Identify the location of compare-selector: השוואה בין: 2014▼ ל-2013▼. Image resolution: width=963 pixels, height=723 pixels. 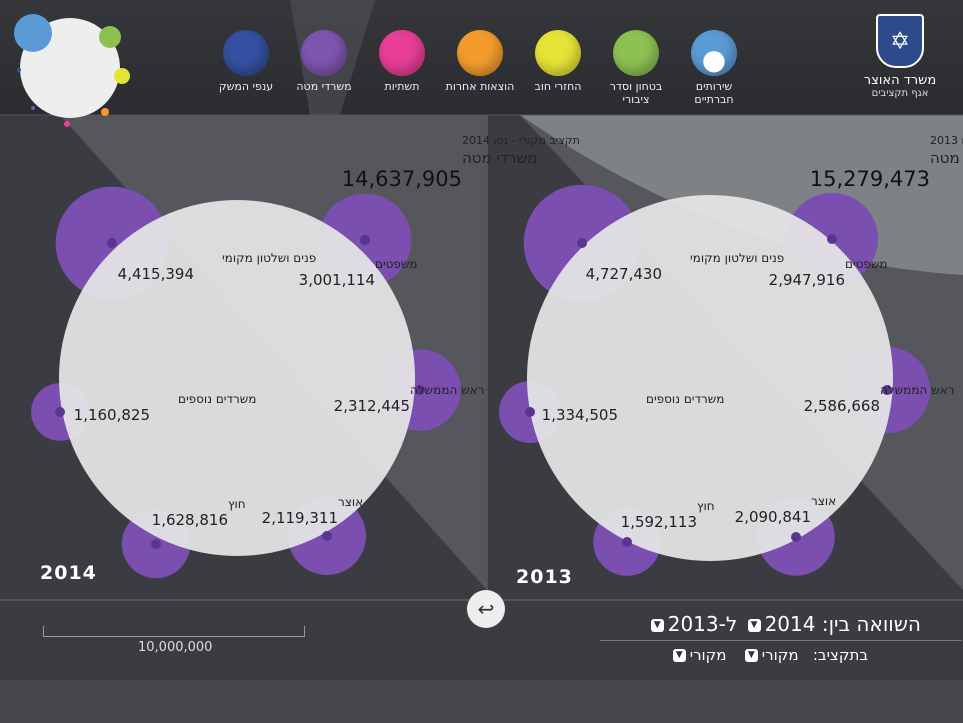
(784, 624).